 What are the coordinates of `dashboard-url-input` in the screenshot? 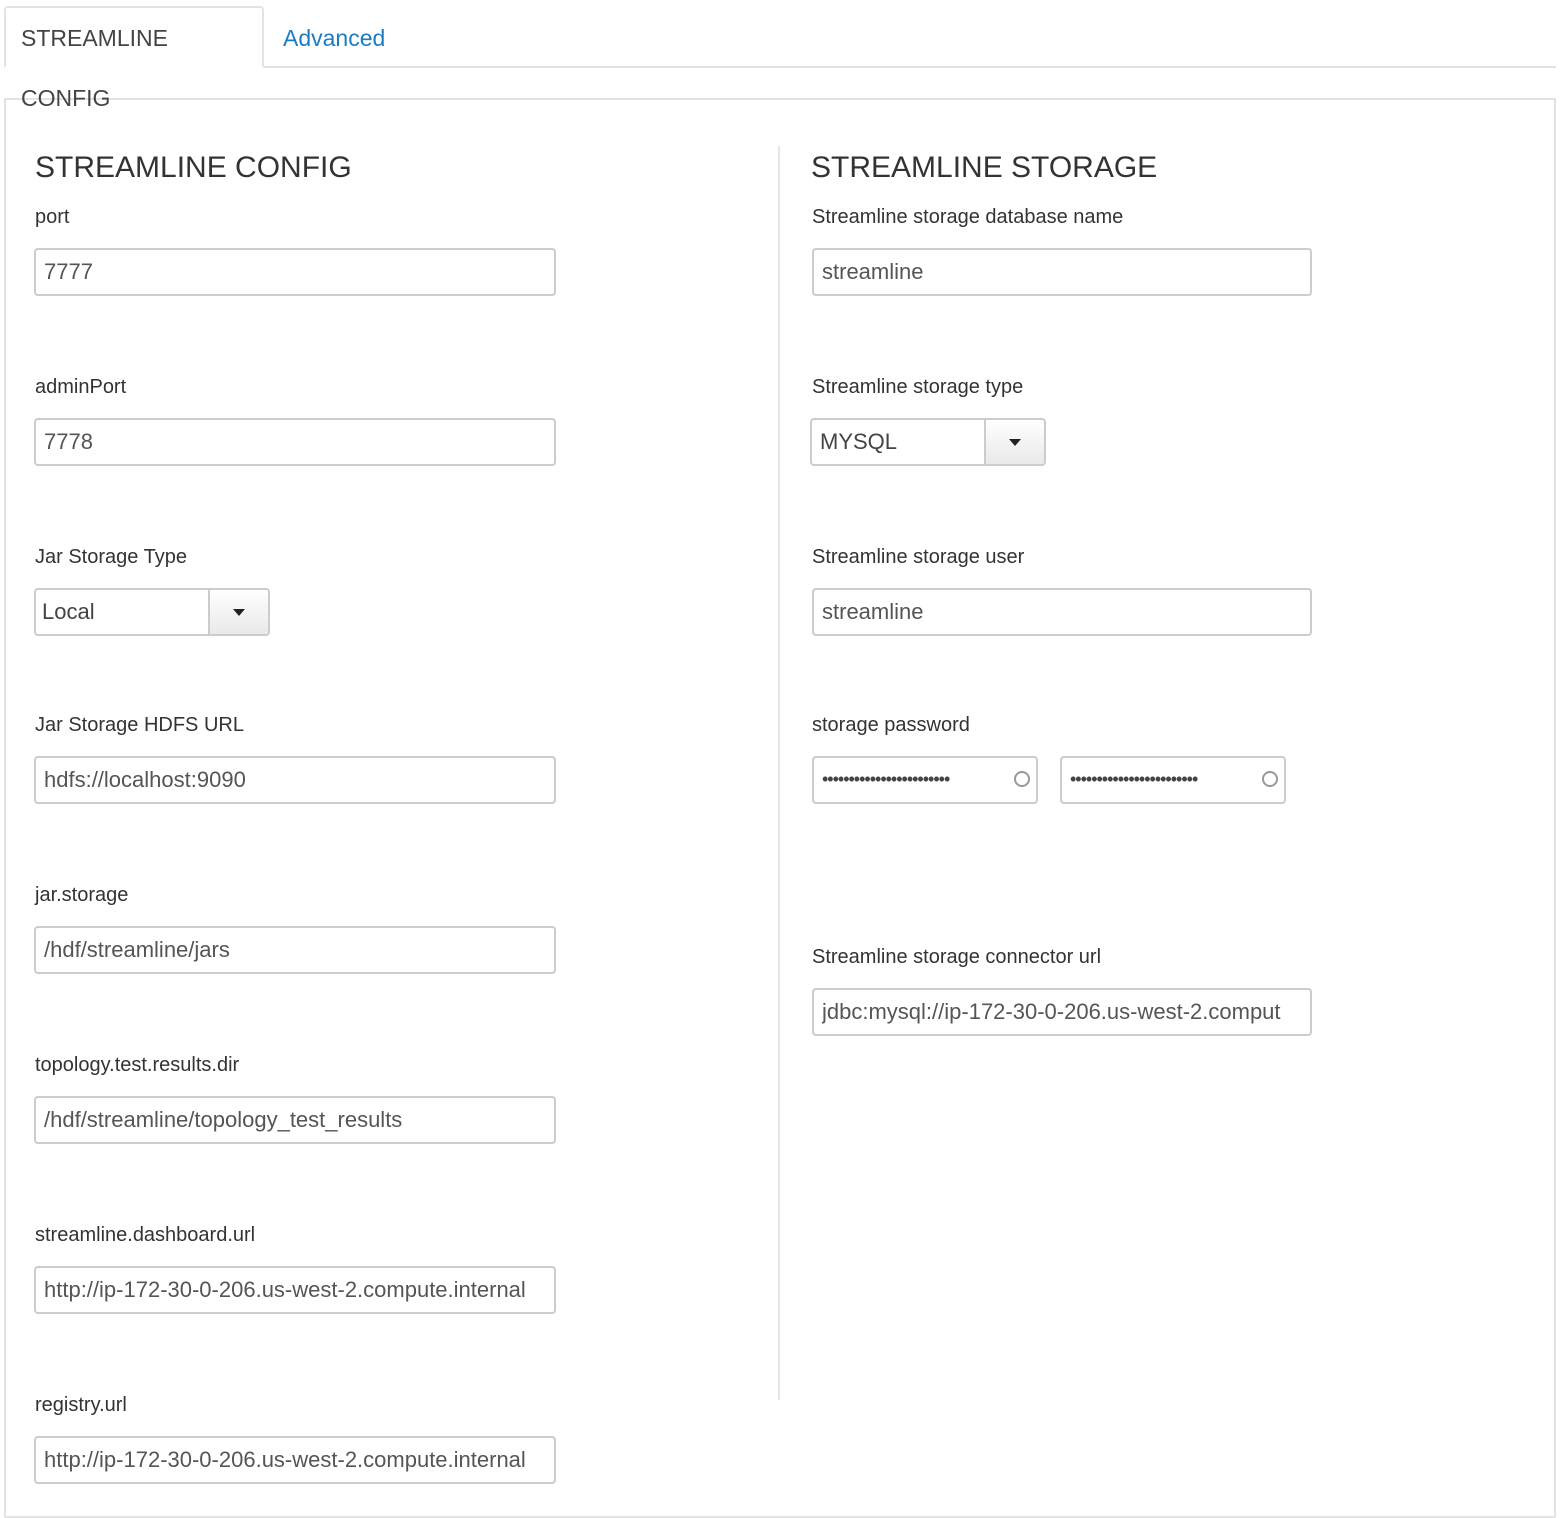 It's located at (295, 1290).